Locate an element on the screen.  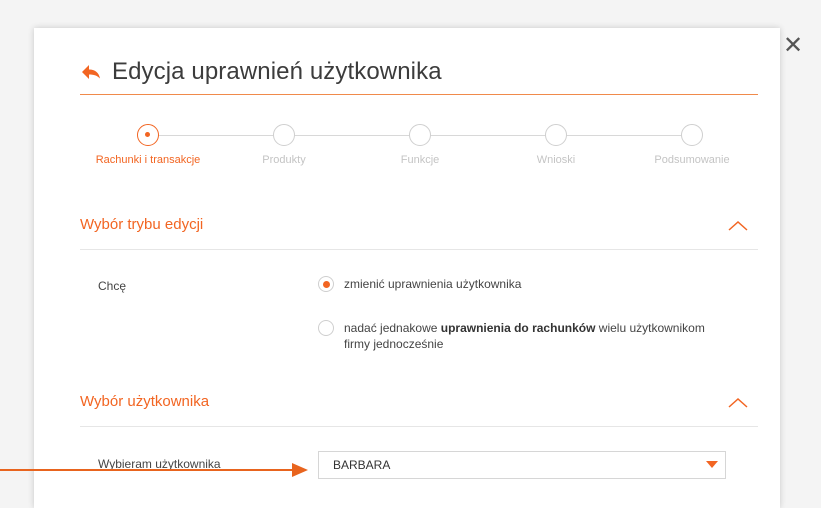
section-title: Wybór użytkownika is located at coordinates (145, 401).